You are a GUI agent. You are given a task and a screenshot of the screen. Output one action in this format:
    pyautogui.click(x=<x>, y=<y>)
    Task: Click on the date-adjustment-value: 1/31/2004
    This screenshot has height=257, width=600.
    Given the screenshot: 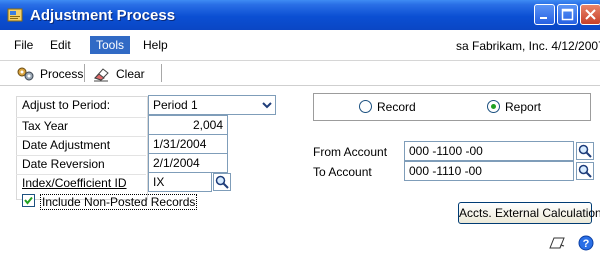 What is the action you would take?
    pyautogui.click(x=180, y=144)
    